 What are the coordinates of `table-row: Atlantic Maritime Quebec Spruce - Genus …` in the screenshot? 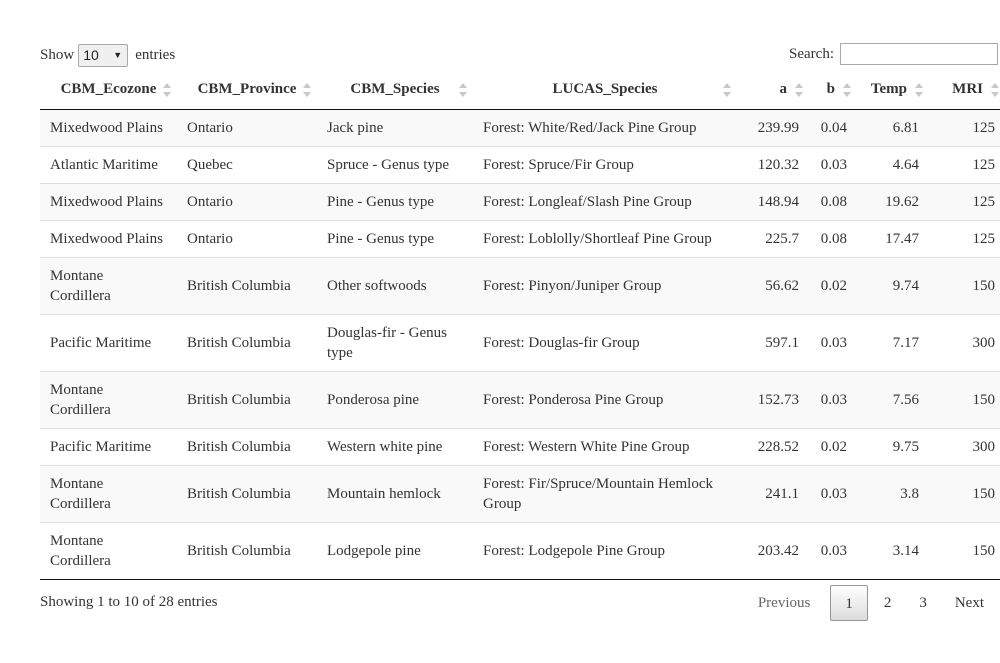 It's located at (520, 164).